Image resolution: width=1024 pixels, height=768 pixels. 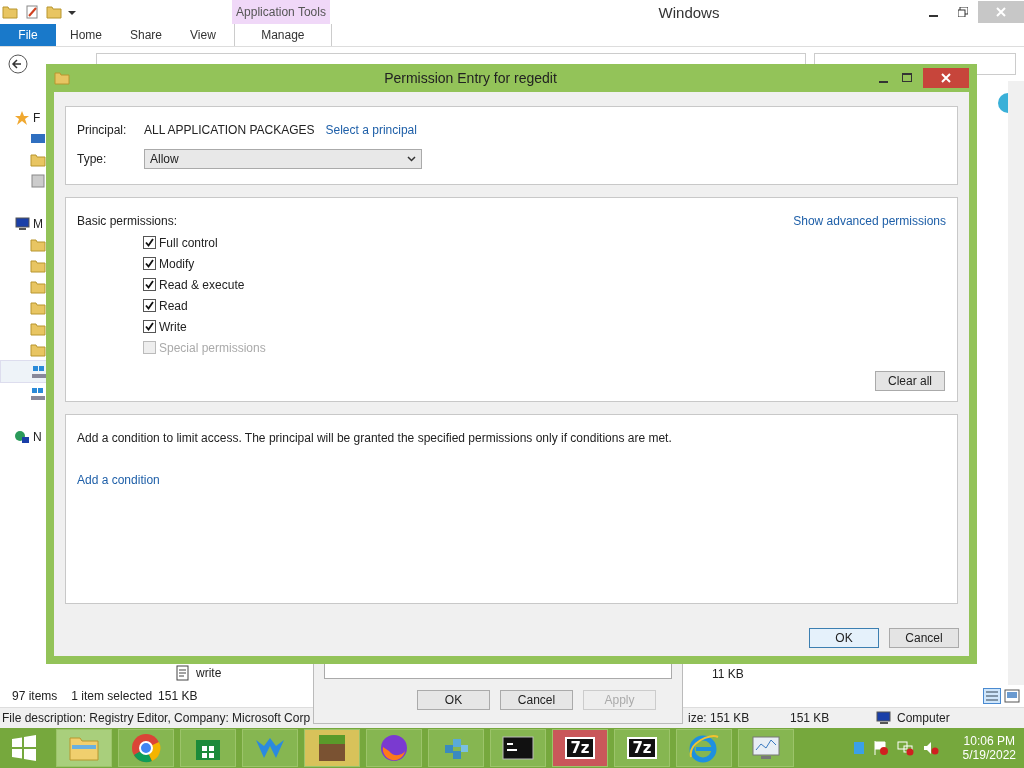 What do you see at coordinates (35, 696) in the screenshot?
I see `item-count: 97 items` at bounding box center [35, 696].